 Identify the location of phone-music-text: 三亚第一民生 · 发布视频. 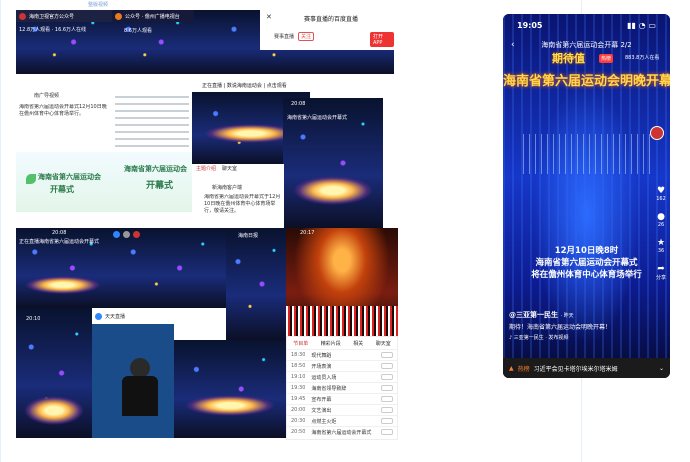
(541, 338).